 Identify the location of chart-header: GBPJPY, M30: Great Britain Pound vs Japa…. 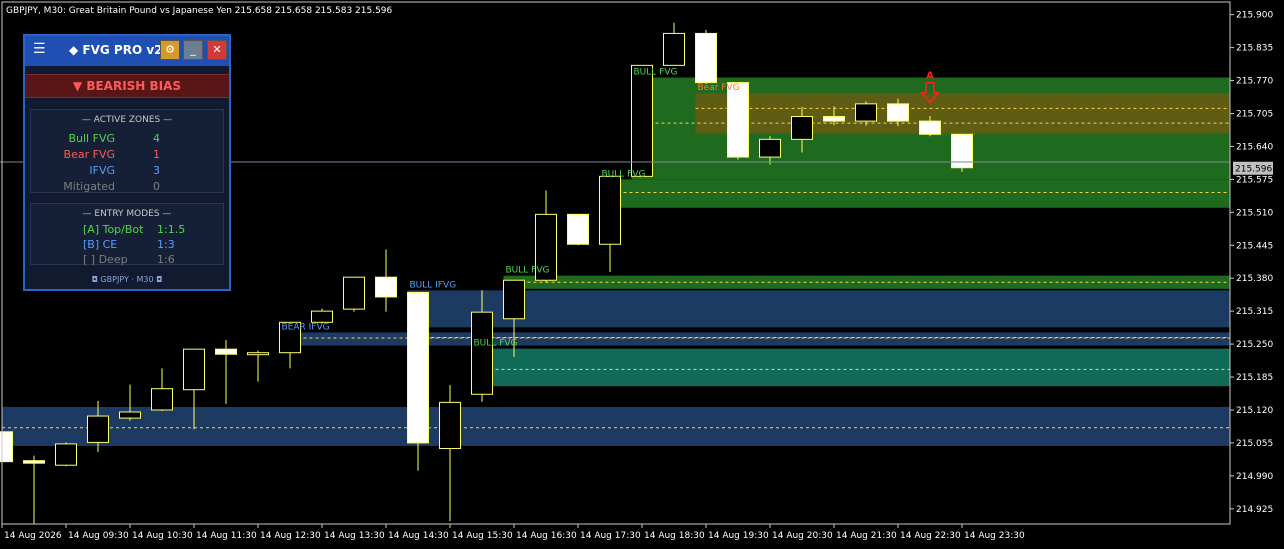
(199, 11).